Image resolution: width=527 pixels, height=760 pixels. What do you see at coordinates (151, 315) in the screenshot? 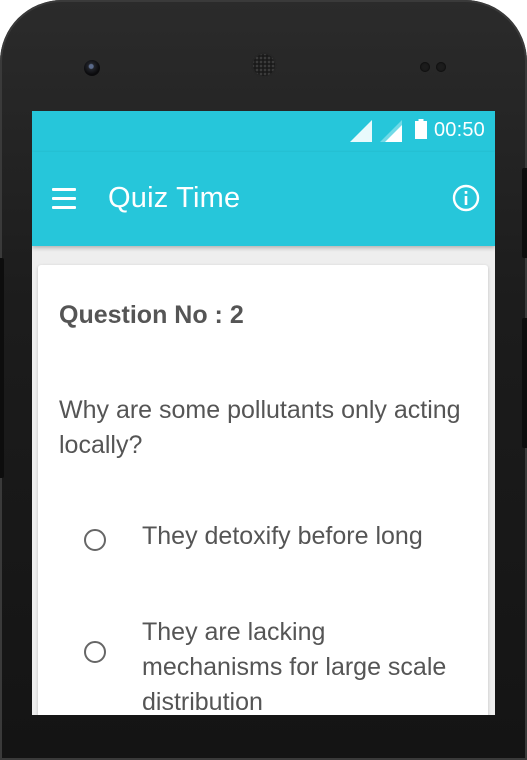
I see `question-number: Question No : 2` at bounding box center [151, 315].